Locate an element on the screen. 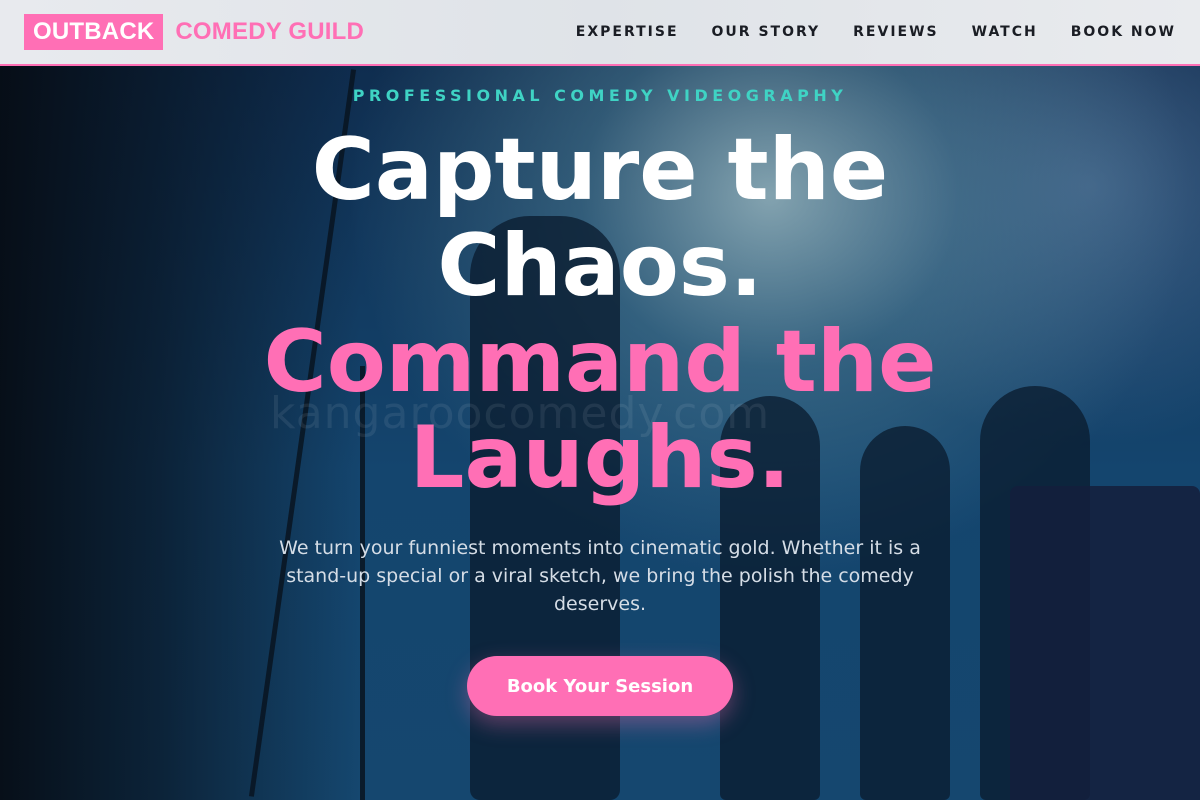 This screenshot has height=800, width=1200. logo: OUTBACK COMEDY GUILD is located at coordinates (194, 32).